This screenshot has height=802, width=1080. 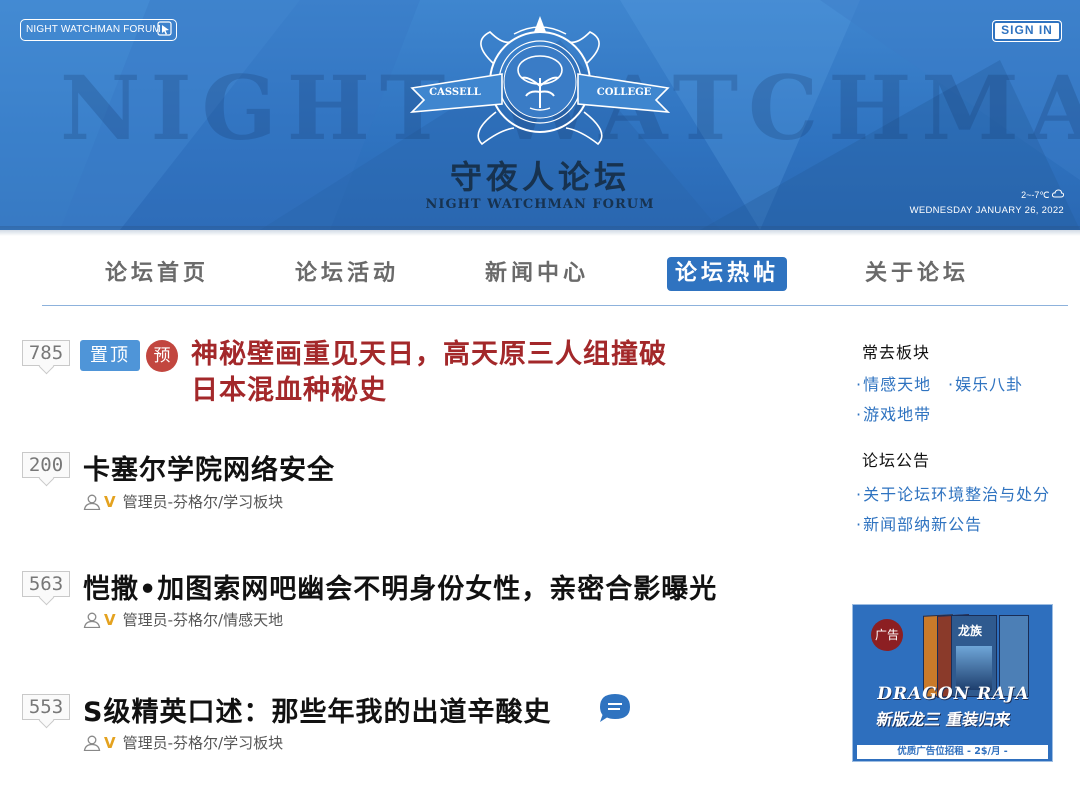 What do you see at coordinates (986, 210) in the screenshot?
I see `current-date: WEDNESDAY JANUARY 26, 2022` at bounding box center [986, 210].